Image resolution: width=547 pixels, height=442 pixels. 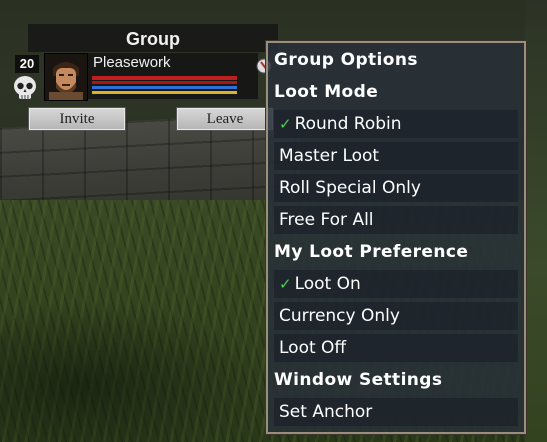 I want to click on menu-item-master-loot: Master Loot, so click(x=396, y=156).